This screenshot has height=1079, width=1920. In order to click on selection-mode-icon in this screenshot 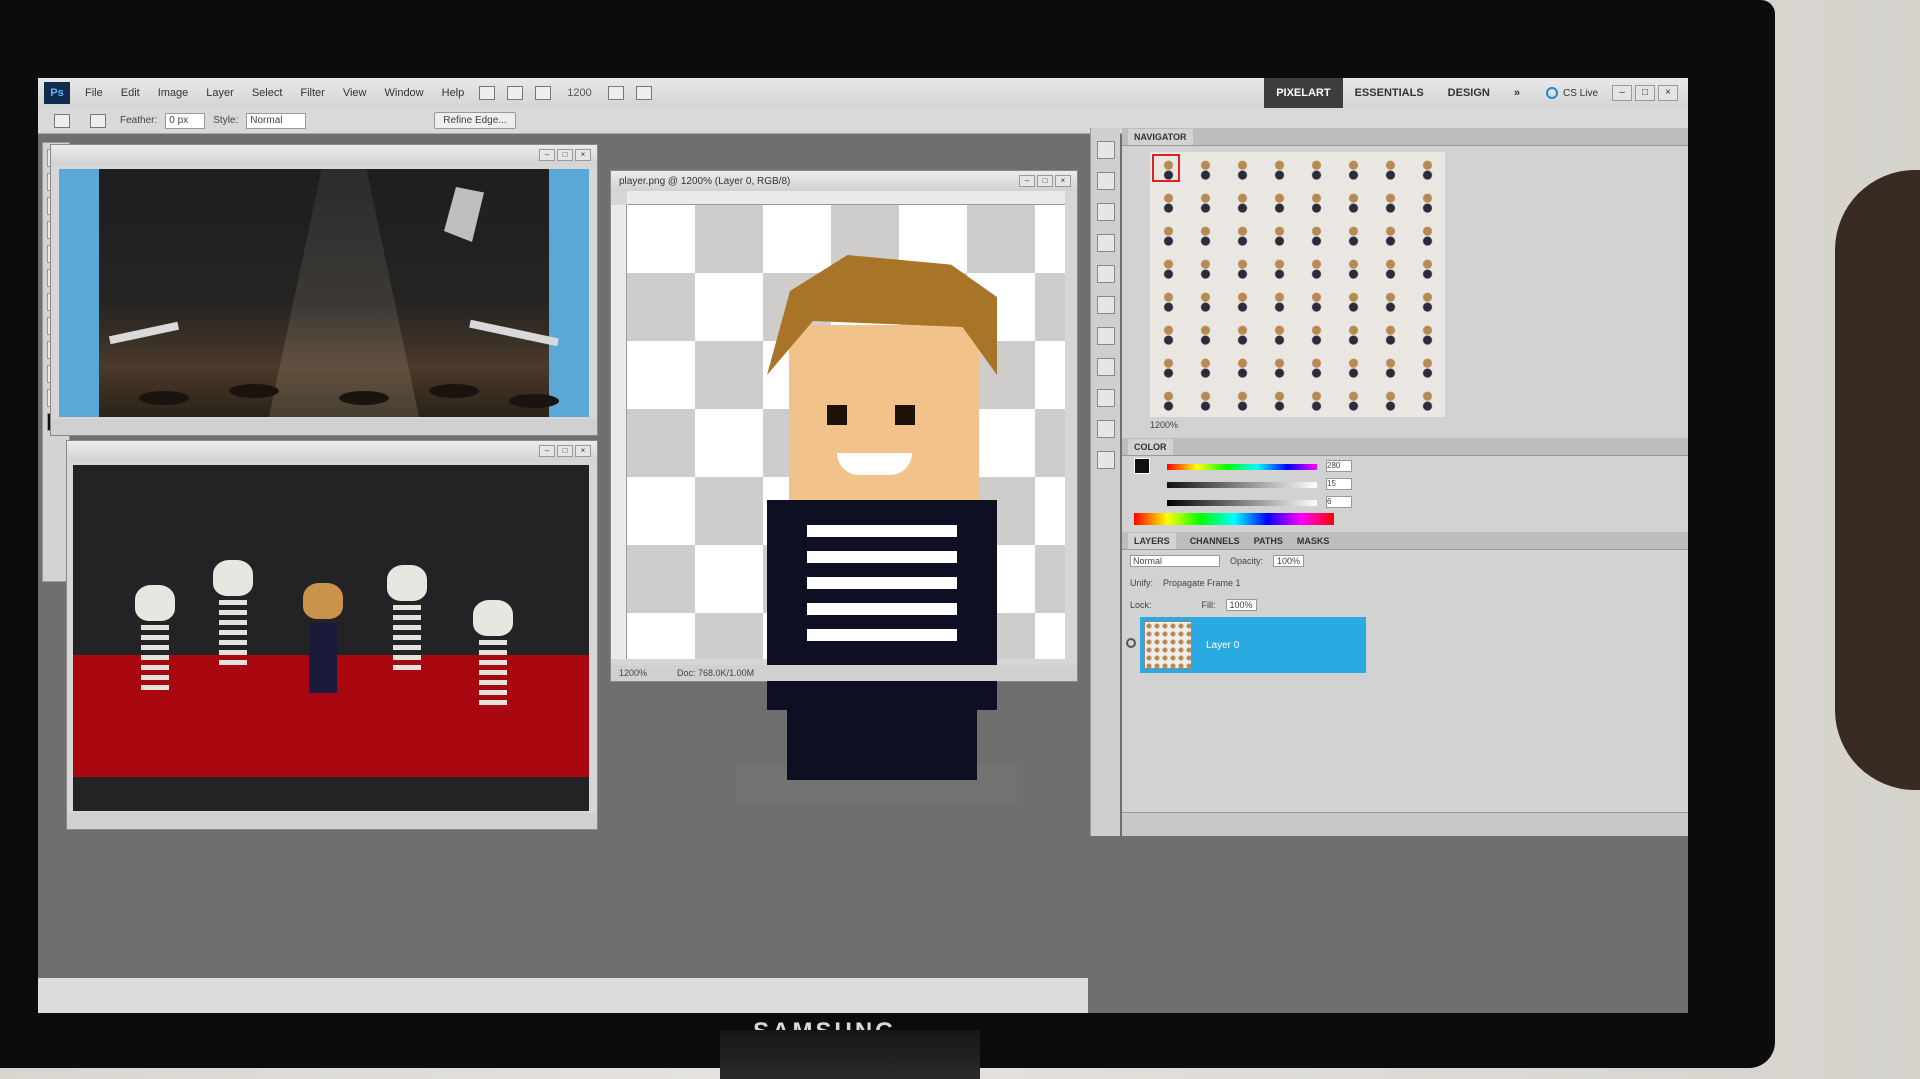, I will do `click(98, 120)`.